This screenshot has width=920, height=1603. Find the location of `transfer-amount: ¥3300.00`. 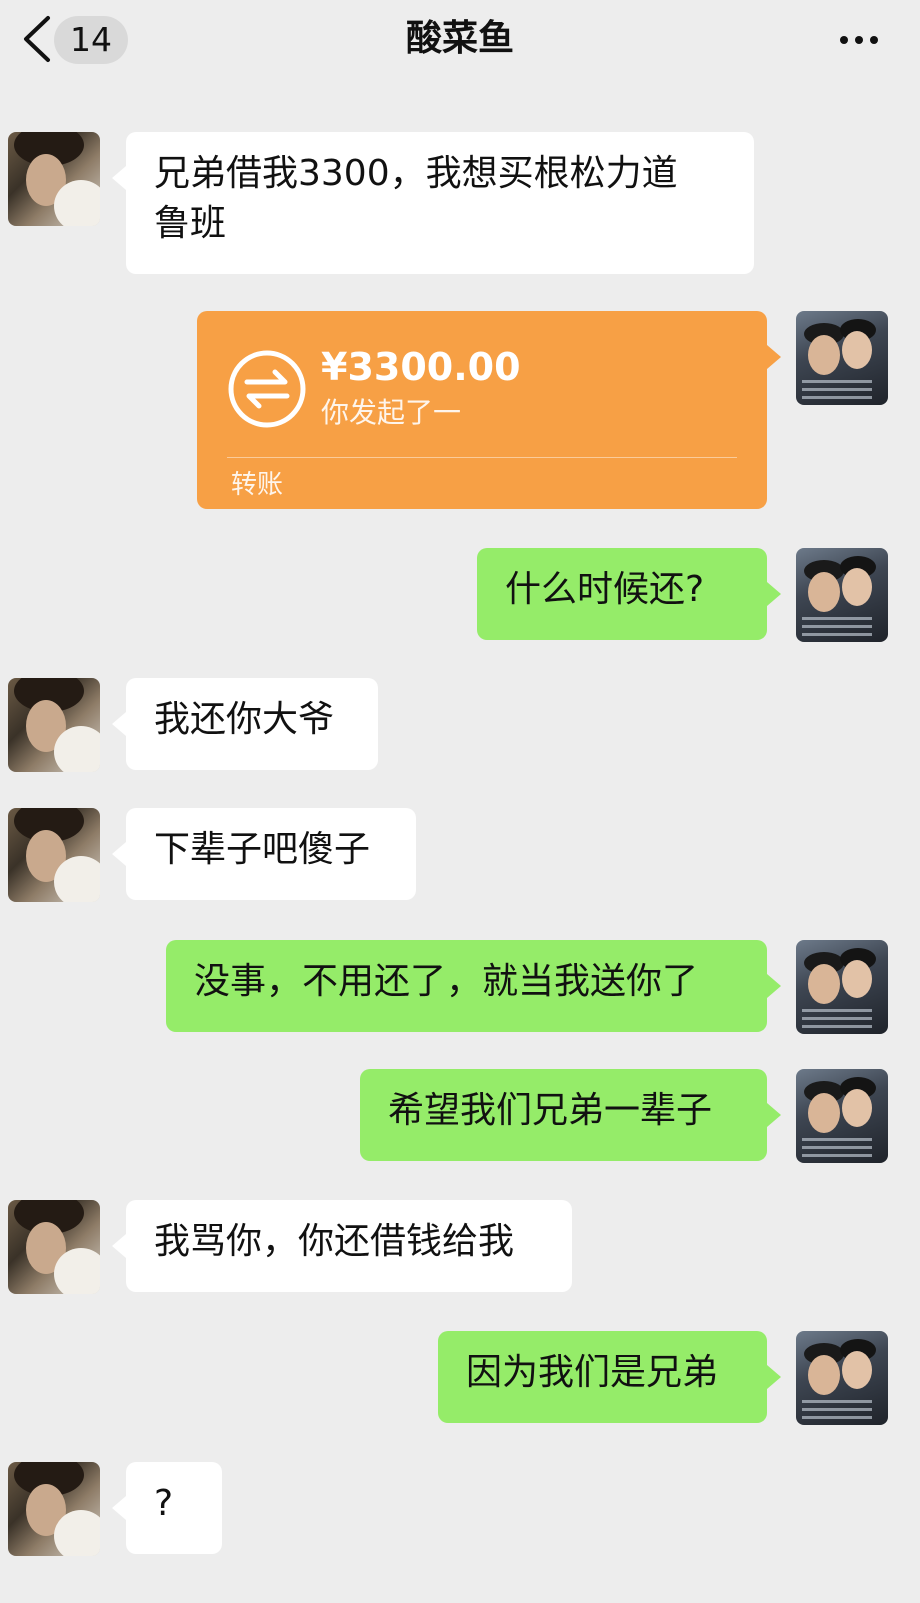

transfer-amount: ¥3300.00 is located at coordinates (421, 367).